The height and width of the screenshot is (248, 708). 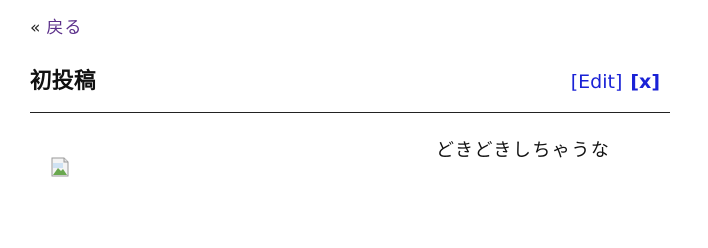 I want to click on back-nav: « 戻る, so click(x=56, y=28).